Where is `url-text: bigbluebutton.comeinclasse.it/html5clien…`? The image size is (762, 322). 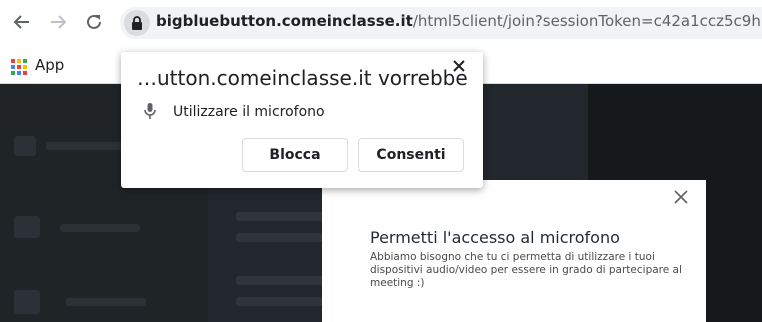 url-text: bigbluebutton.comeinclasse.it/html5clien… is located at coordinates (459, 21).